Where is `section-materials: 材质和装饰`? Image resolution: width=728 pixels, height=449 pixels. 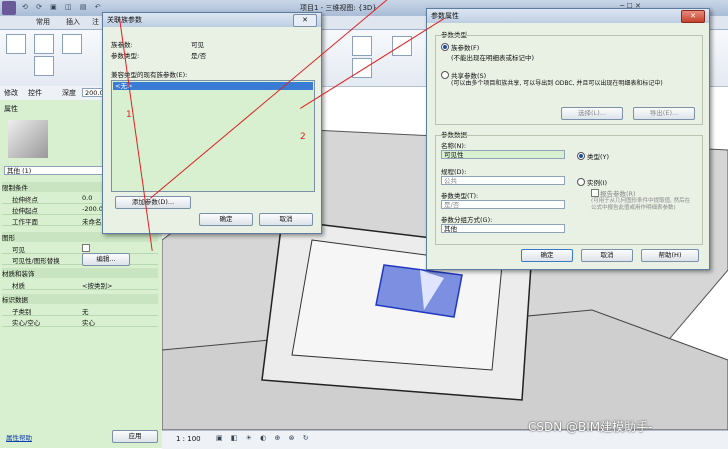
section-materials: 材质和装饰 is located at coordinates (80, 273).